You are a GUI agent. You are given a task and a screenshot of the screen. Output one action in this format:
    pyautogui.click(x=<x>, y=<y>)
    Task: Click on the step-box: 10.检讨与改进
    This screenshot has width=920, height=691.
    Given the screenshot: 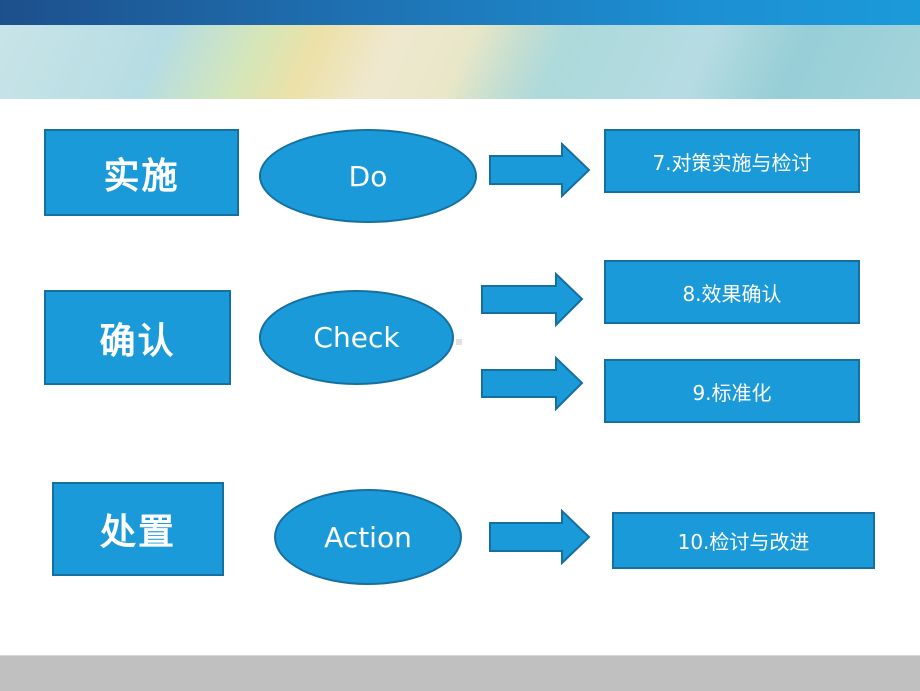 What is the action you would take?
    pyautogui.click(x=743, y=540)
    